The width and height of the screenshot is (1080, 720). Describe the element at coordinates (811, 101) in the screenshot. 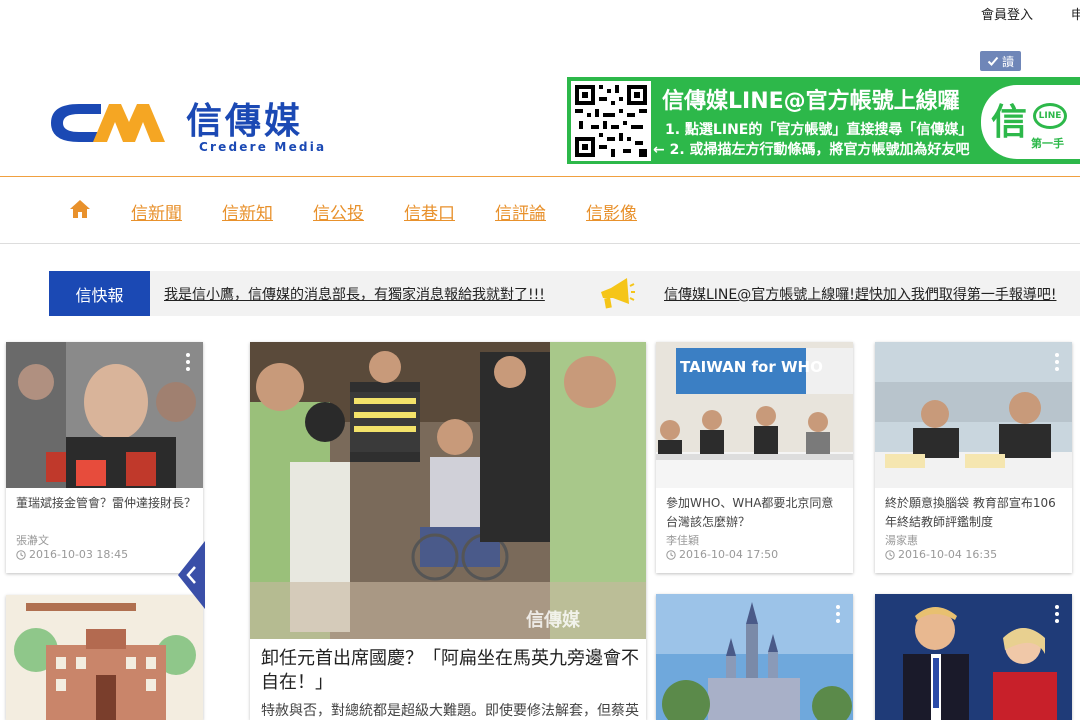

I see `banner-title: 信傳媒LINE@官方帳號上線囉` at that location.